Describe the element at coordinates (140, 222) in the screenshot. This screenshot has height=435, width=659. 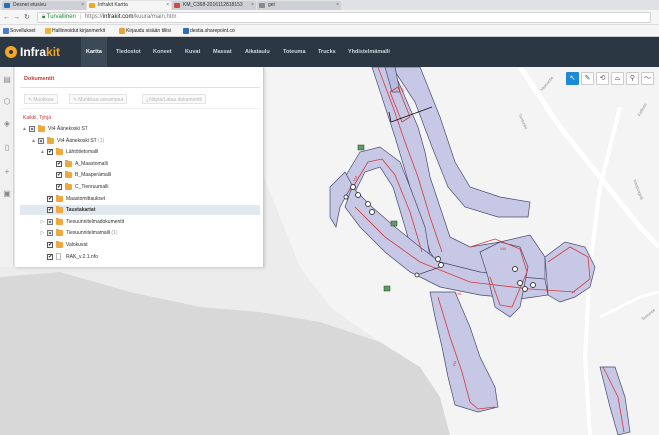
I see `tree-row: ▷ Tiesuunnitelmadokumentit` at that location.